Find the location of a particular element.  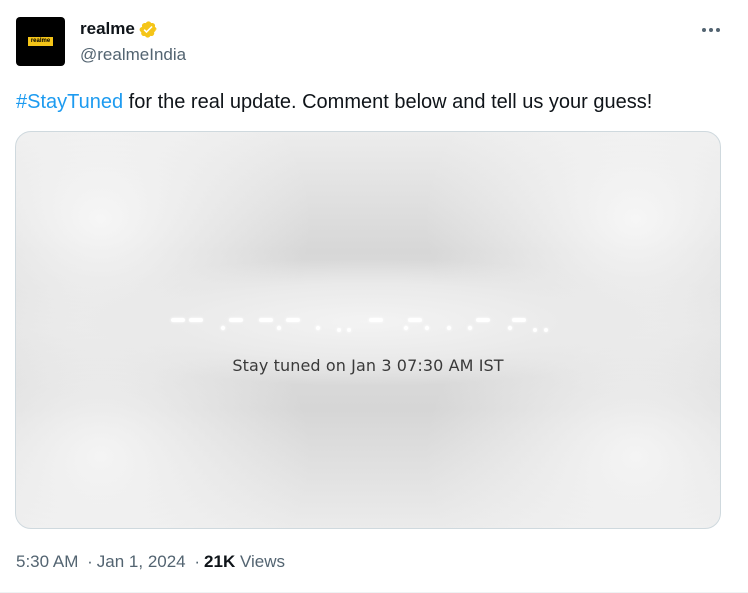

views-label: Views is located at coordinates (262, 561).